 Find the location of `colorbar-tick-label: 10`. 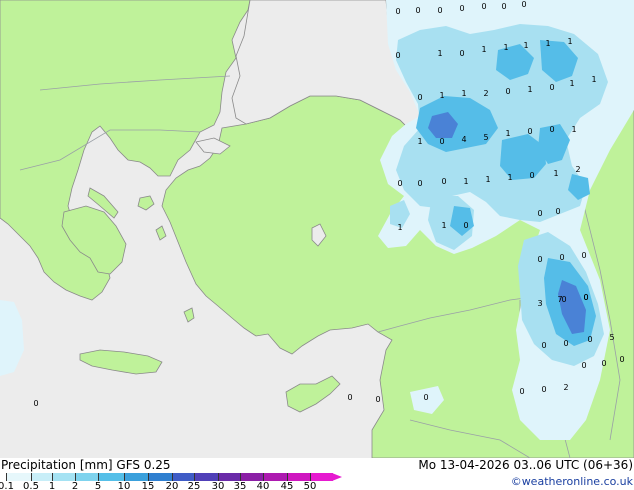

colorbar-tick-label: 10 is located at coordinates (124, 485).